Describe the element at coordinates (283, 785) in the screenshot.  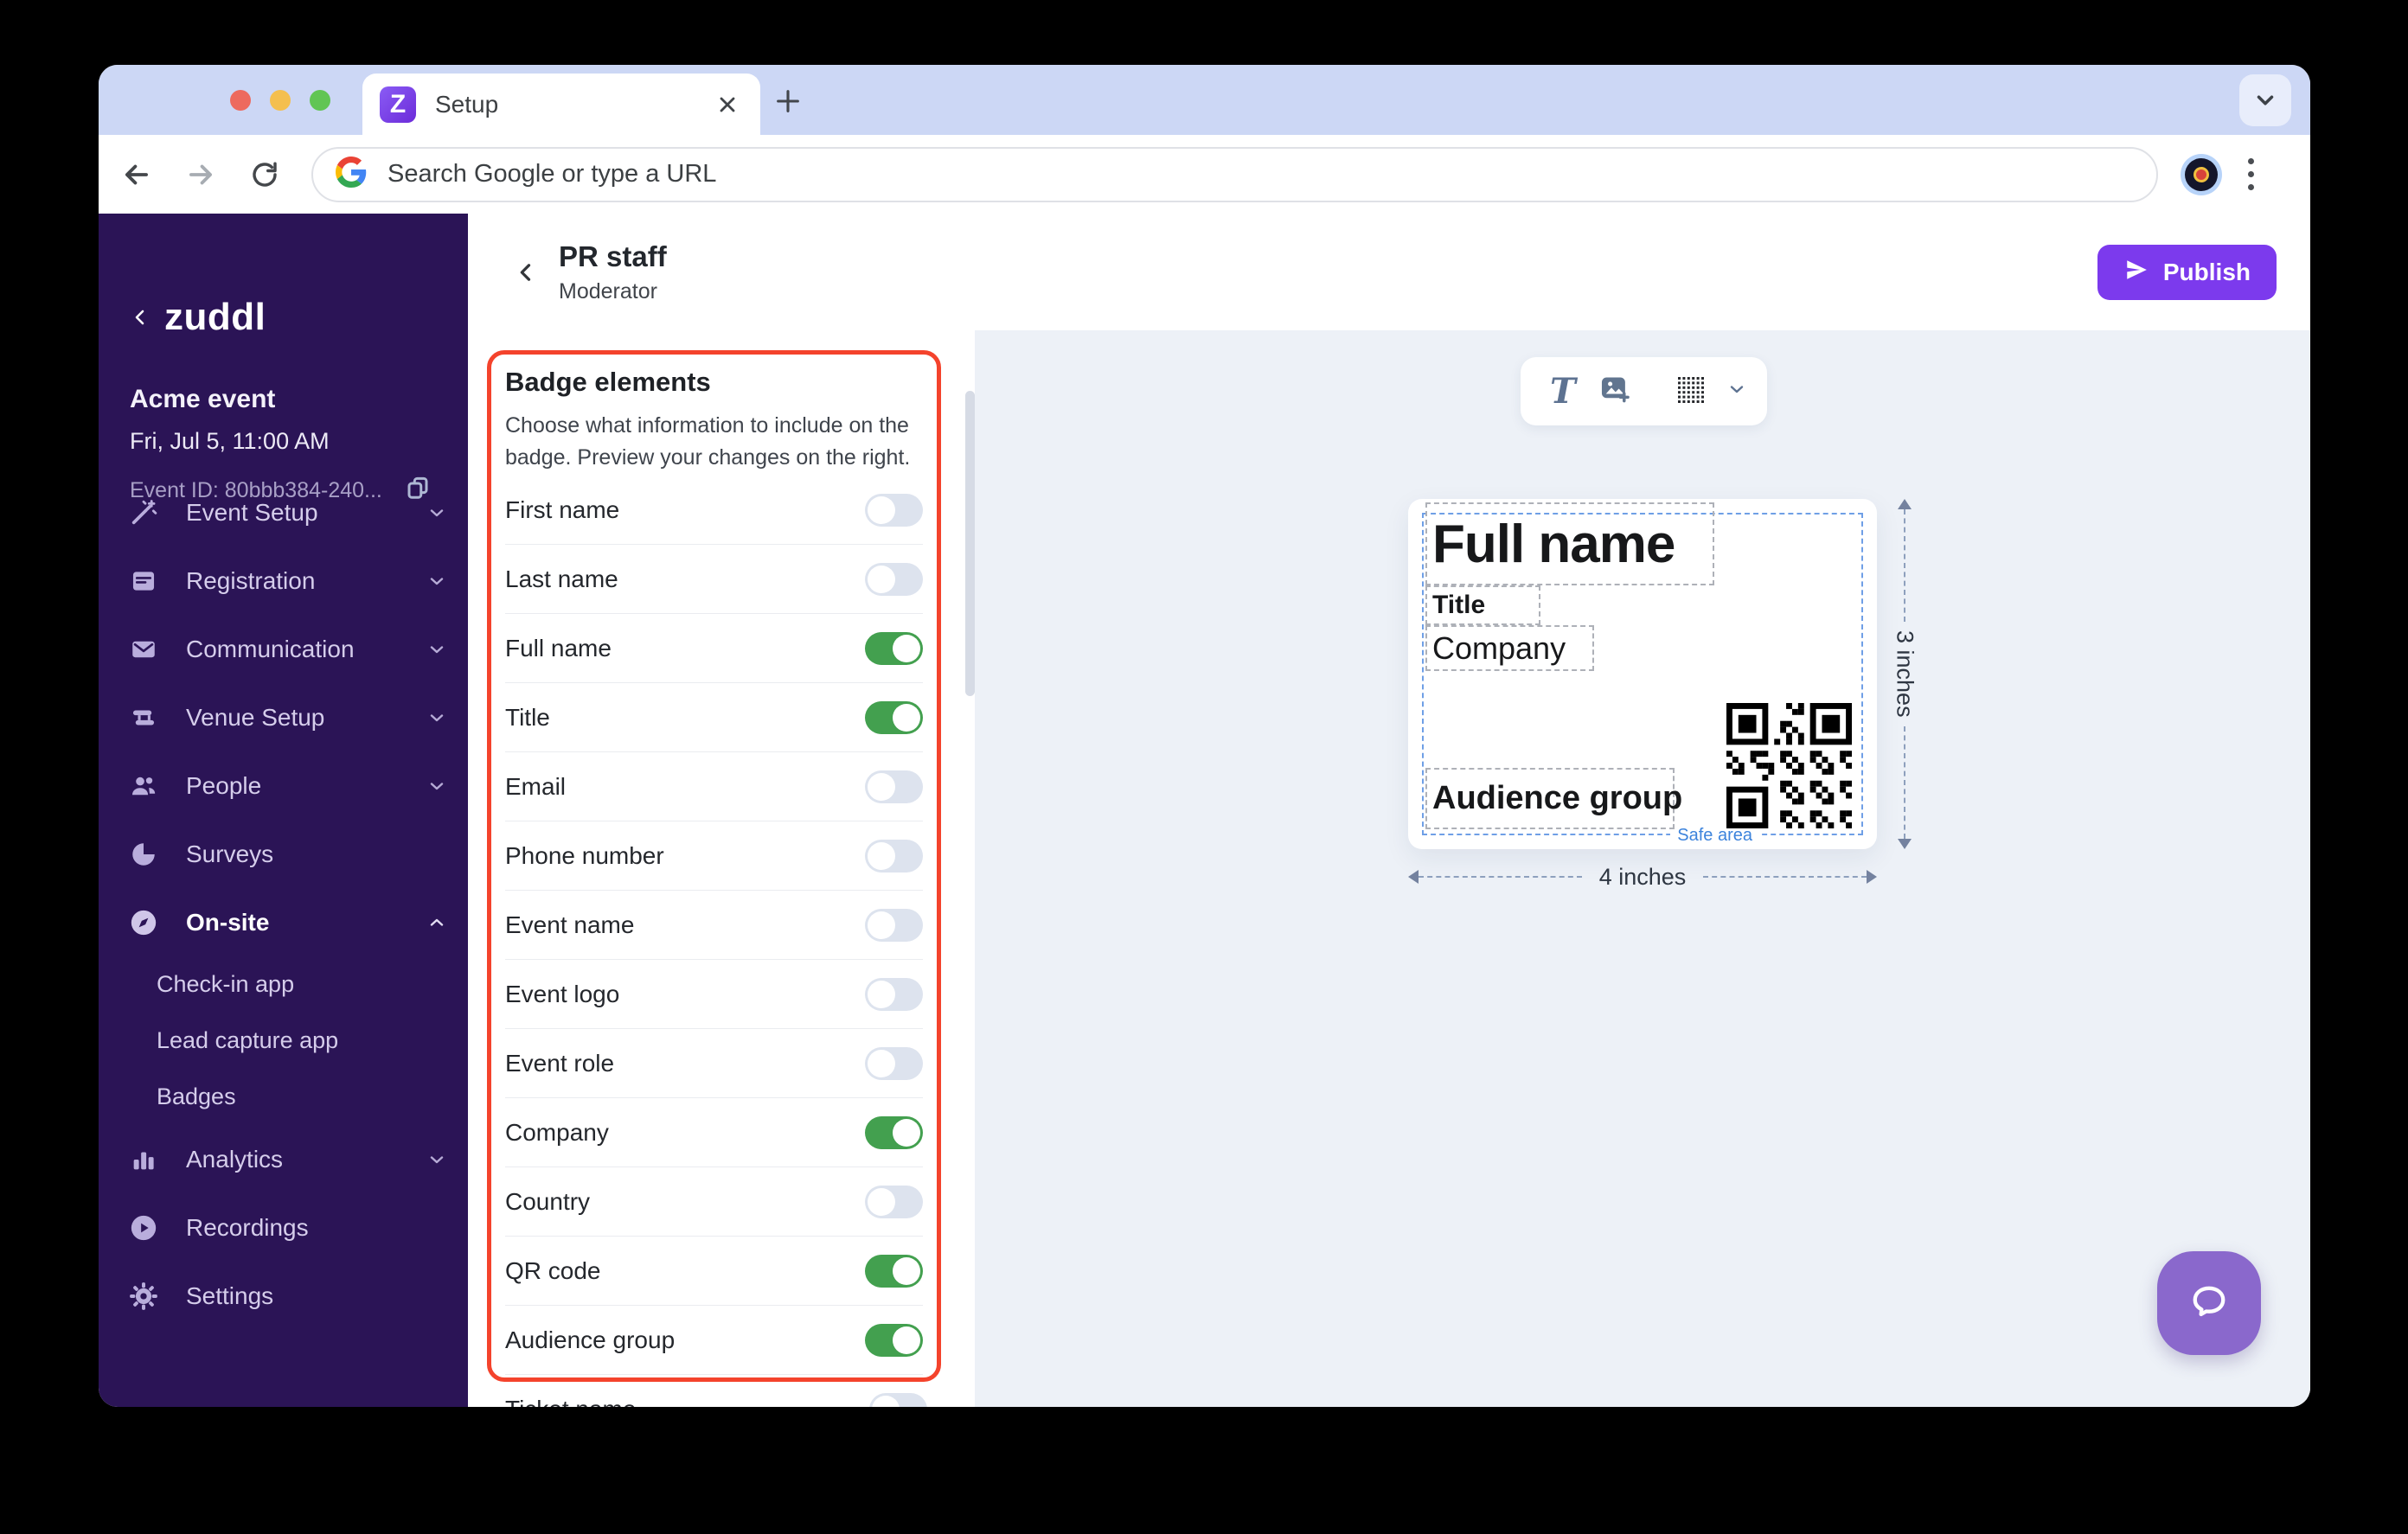
I see `sidebar-item-people: People` at that location.